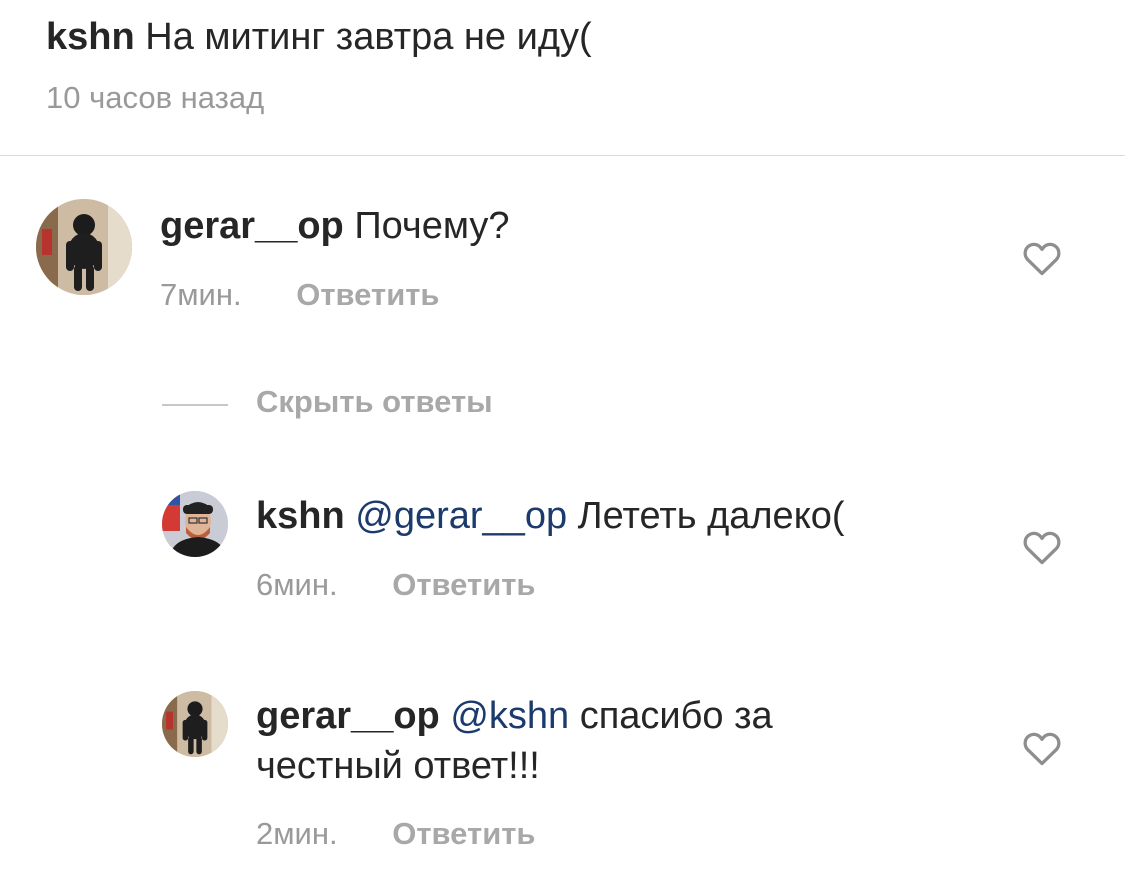  I want to click on reply-username: kshn, so click(300, 516).